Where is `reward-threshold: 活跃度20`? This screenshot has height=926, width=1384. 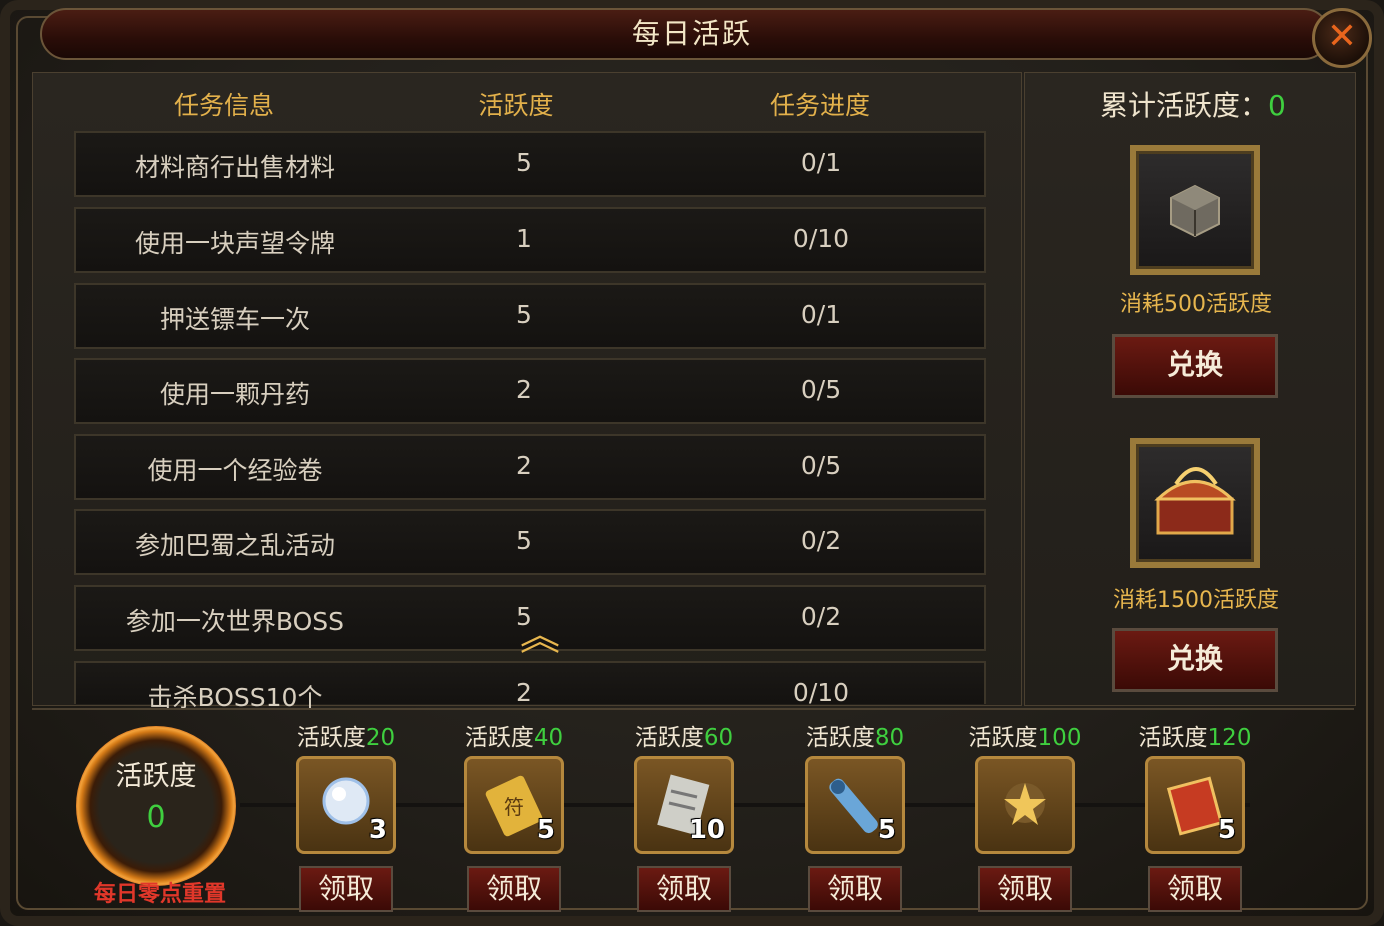 reward-threshold: 活跃度20 is located at coordinates (346, 735).